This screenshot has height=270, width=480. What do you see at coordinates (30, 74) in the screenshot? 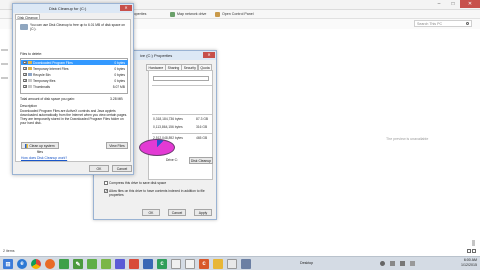
I see `recycle-bin-icon` at bounding box center [30, 74].